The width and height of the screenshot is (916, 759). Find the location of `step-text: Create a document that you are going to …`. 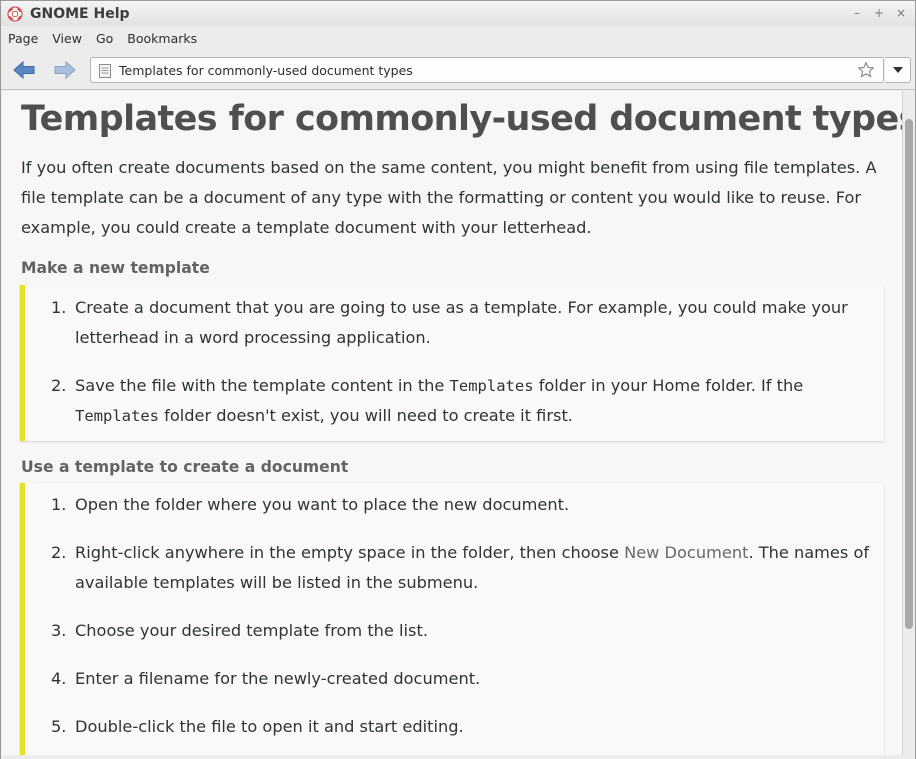

step-text: Create a document that you are going to … is located at coordinates (461, 322).